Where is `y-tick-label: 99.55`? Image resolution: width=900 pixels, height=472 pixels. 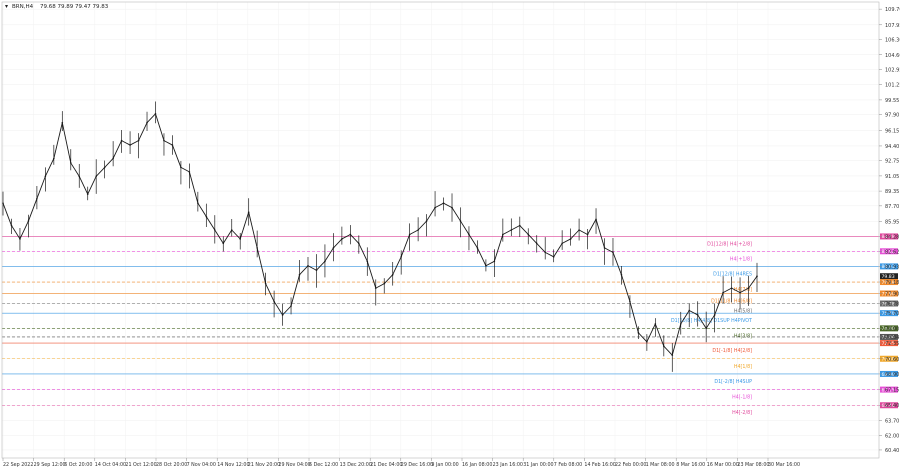 y-tick-label: 99.55 is located at coordinates (892, 101).